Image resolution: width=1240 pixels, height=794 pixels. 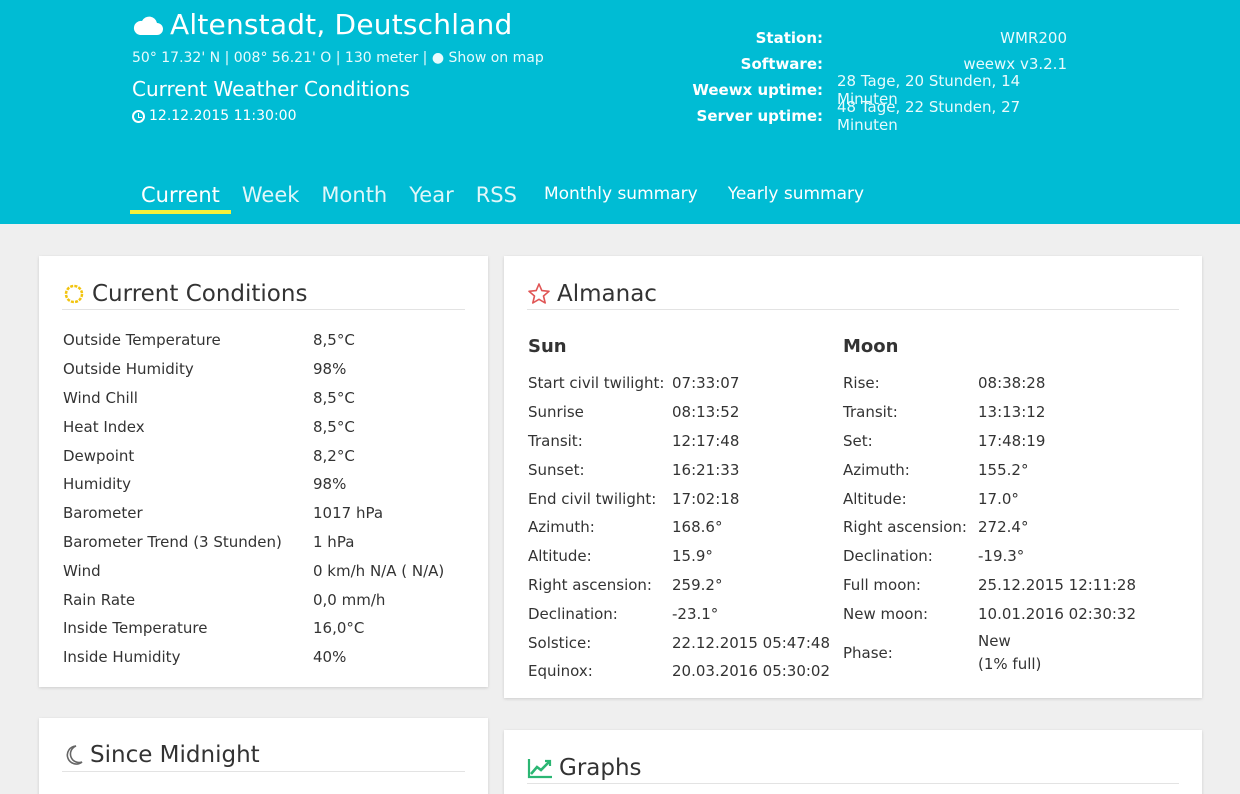 I want to click on table-row: End civil twilight: 17:02:18, so click(x=679, y=498).